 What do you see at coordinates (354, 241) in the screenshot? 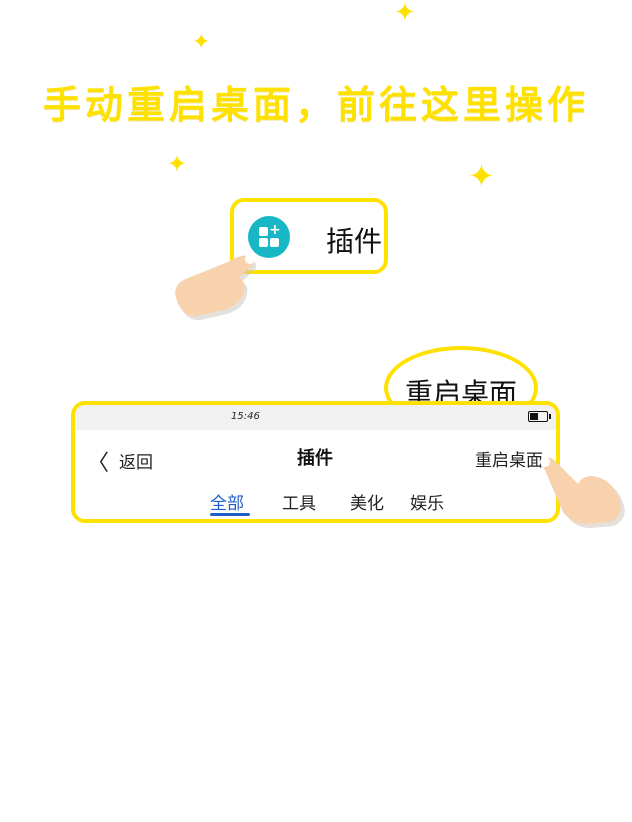
I see `plugin-entry-label: 插件` at bounding box center [354, 241].